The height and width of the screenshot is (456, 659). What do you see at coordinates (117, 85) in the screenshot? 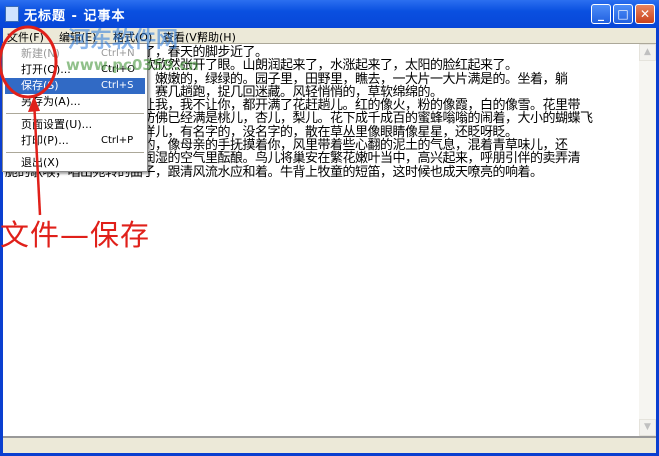
I see `menu-item-shortcut: Ctrl+S` at bounding box center [117, 85].